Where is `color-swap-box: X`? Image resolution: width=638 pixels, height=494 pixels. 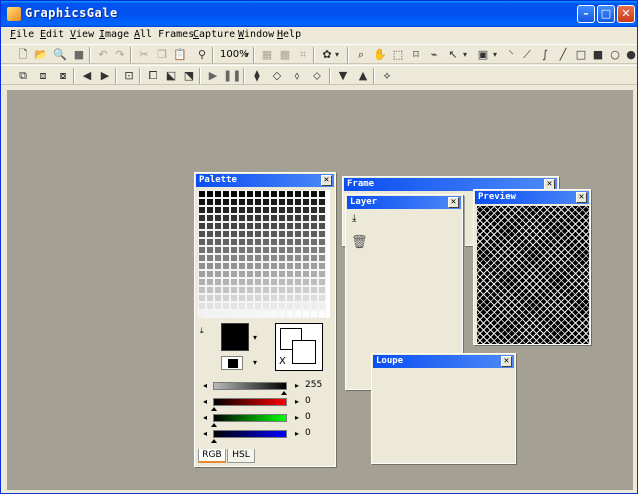 color-swap-box: X is located at coordinates (299, 347).